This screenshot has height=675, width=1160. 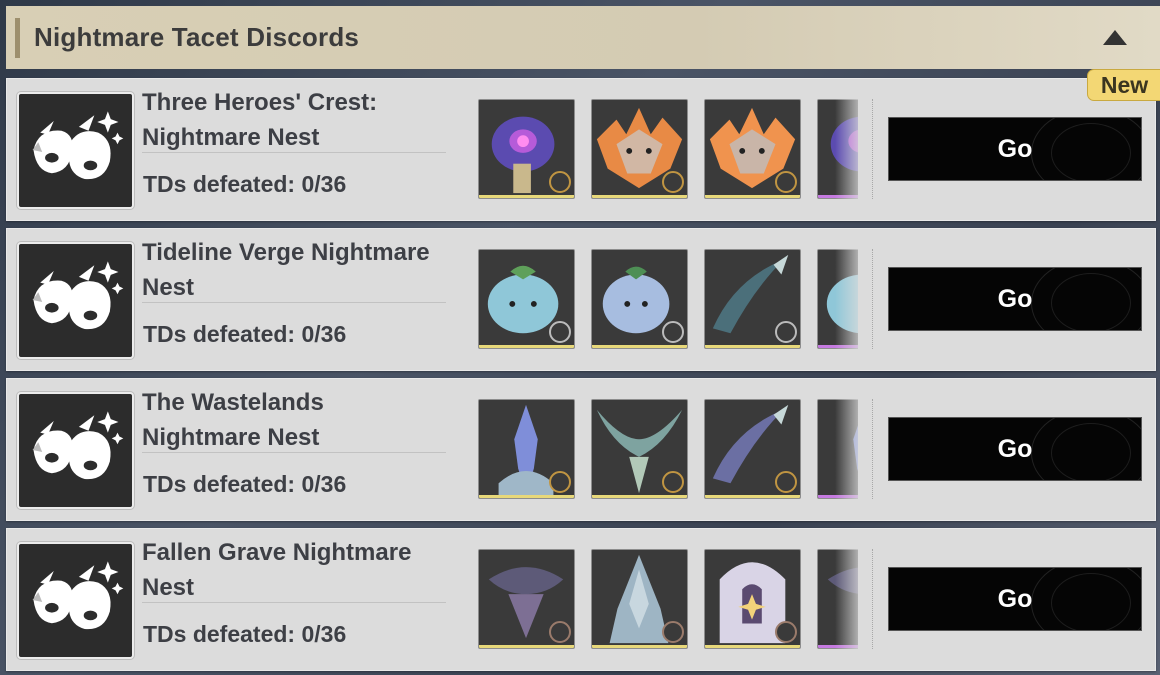 What do you see at coordinates (277, 570) in the screenshot?
I see `nest-title: Fallen Grave Nightmare Nest` at bounding box center [277, 570].